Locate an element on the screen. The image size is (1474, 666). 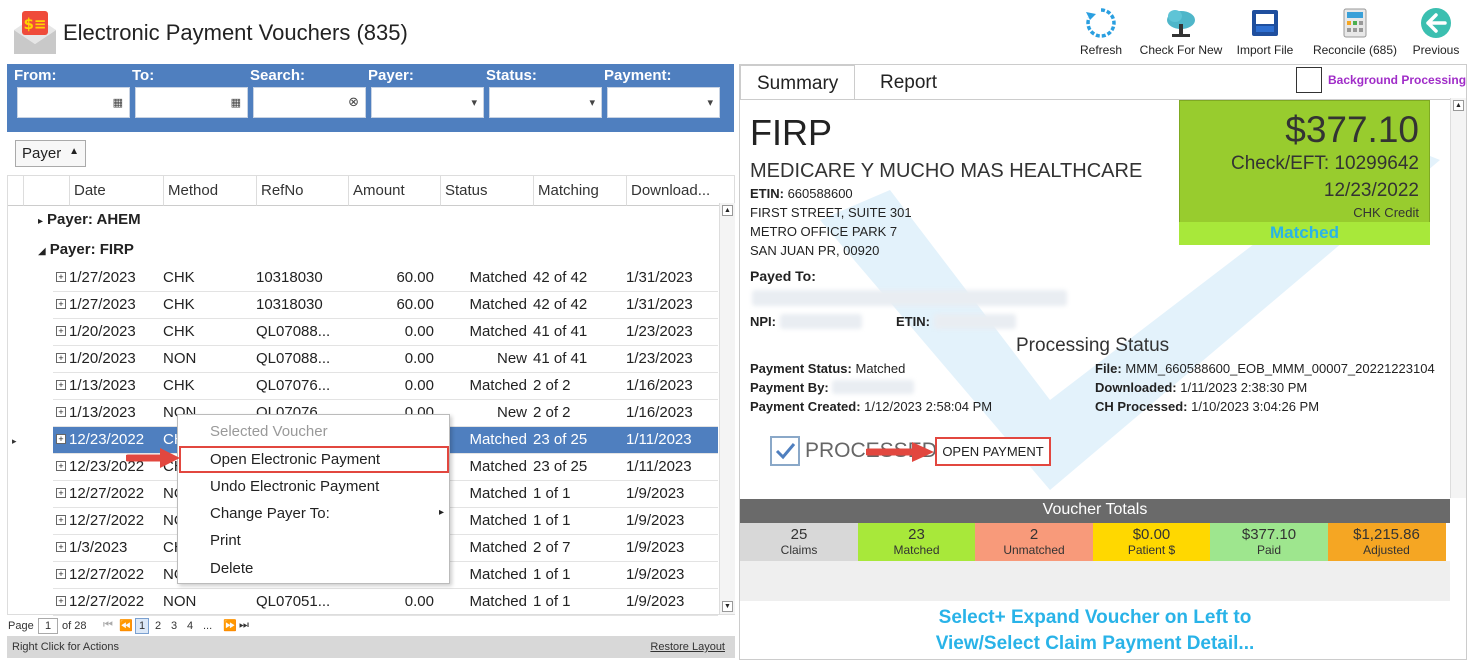
file-value: MMM_660588600_EOB_MMM_00007_20221223104 is located at coordinates (1280, 368).